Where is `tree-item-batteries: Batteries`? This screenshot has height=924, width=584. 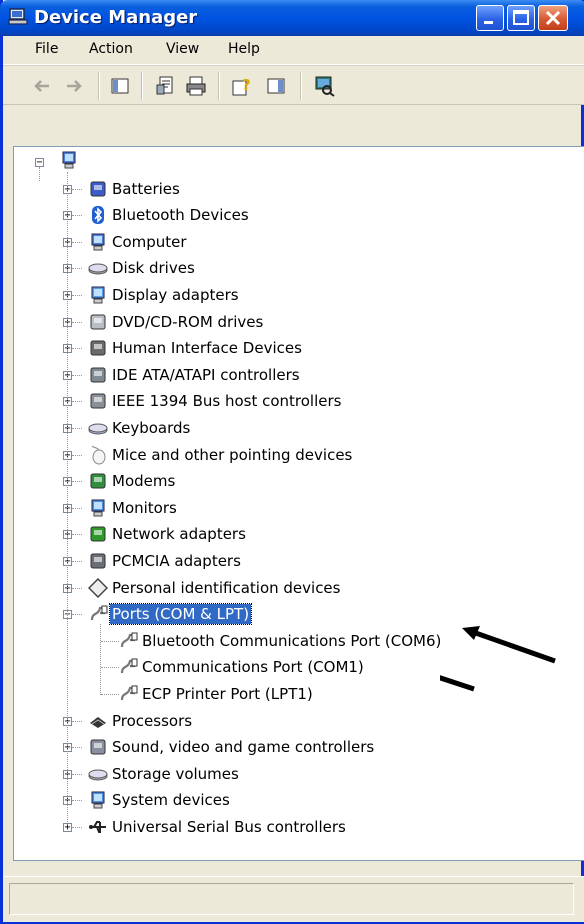 tree-item-batteries: Batteries is located at coordinates (146, 189).